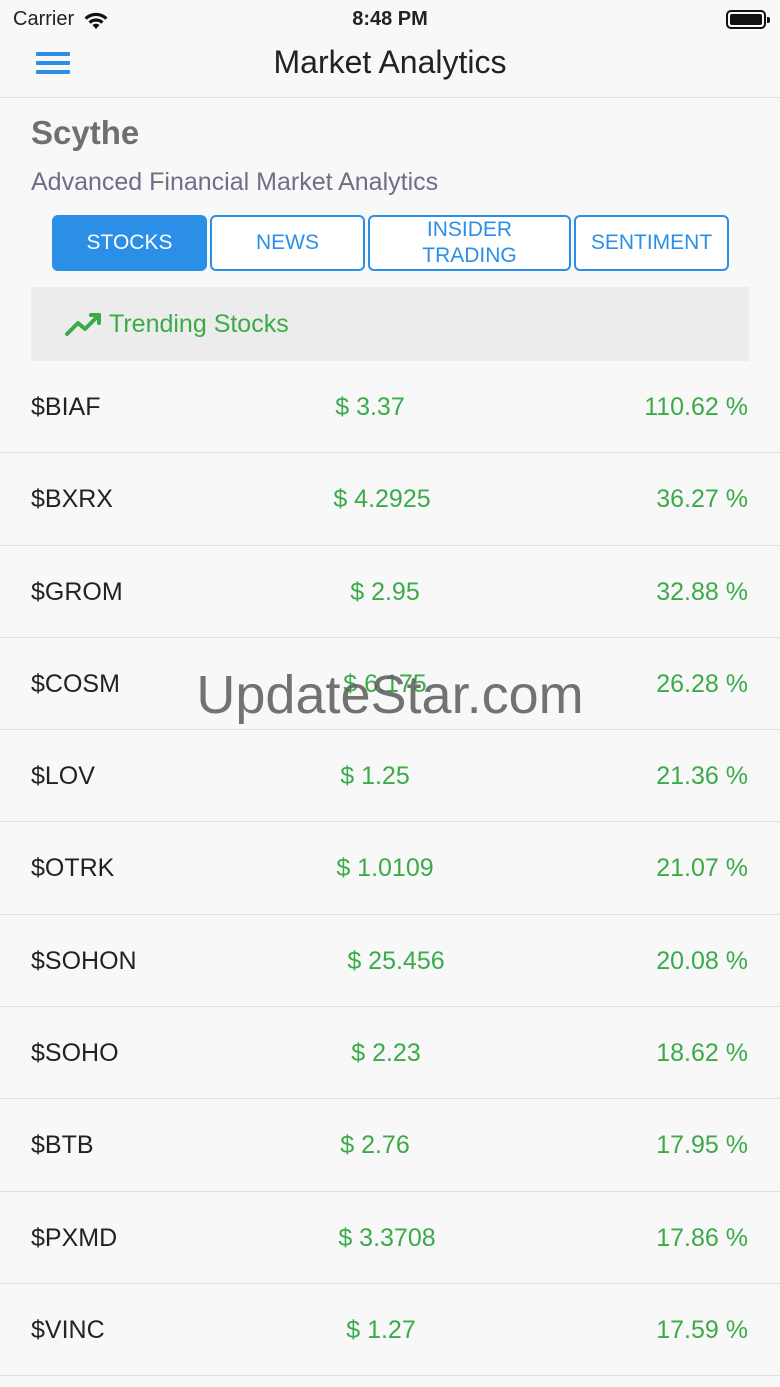 Image resolution: width=780 pixels, height=1387 pixels. What do you see at coordinates (696, 407) in the screenshot?
I see `stock-change: 110.62 %` at bounding box center [696, 407].